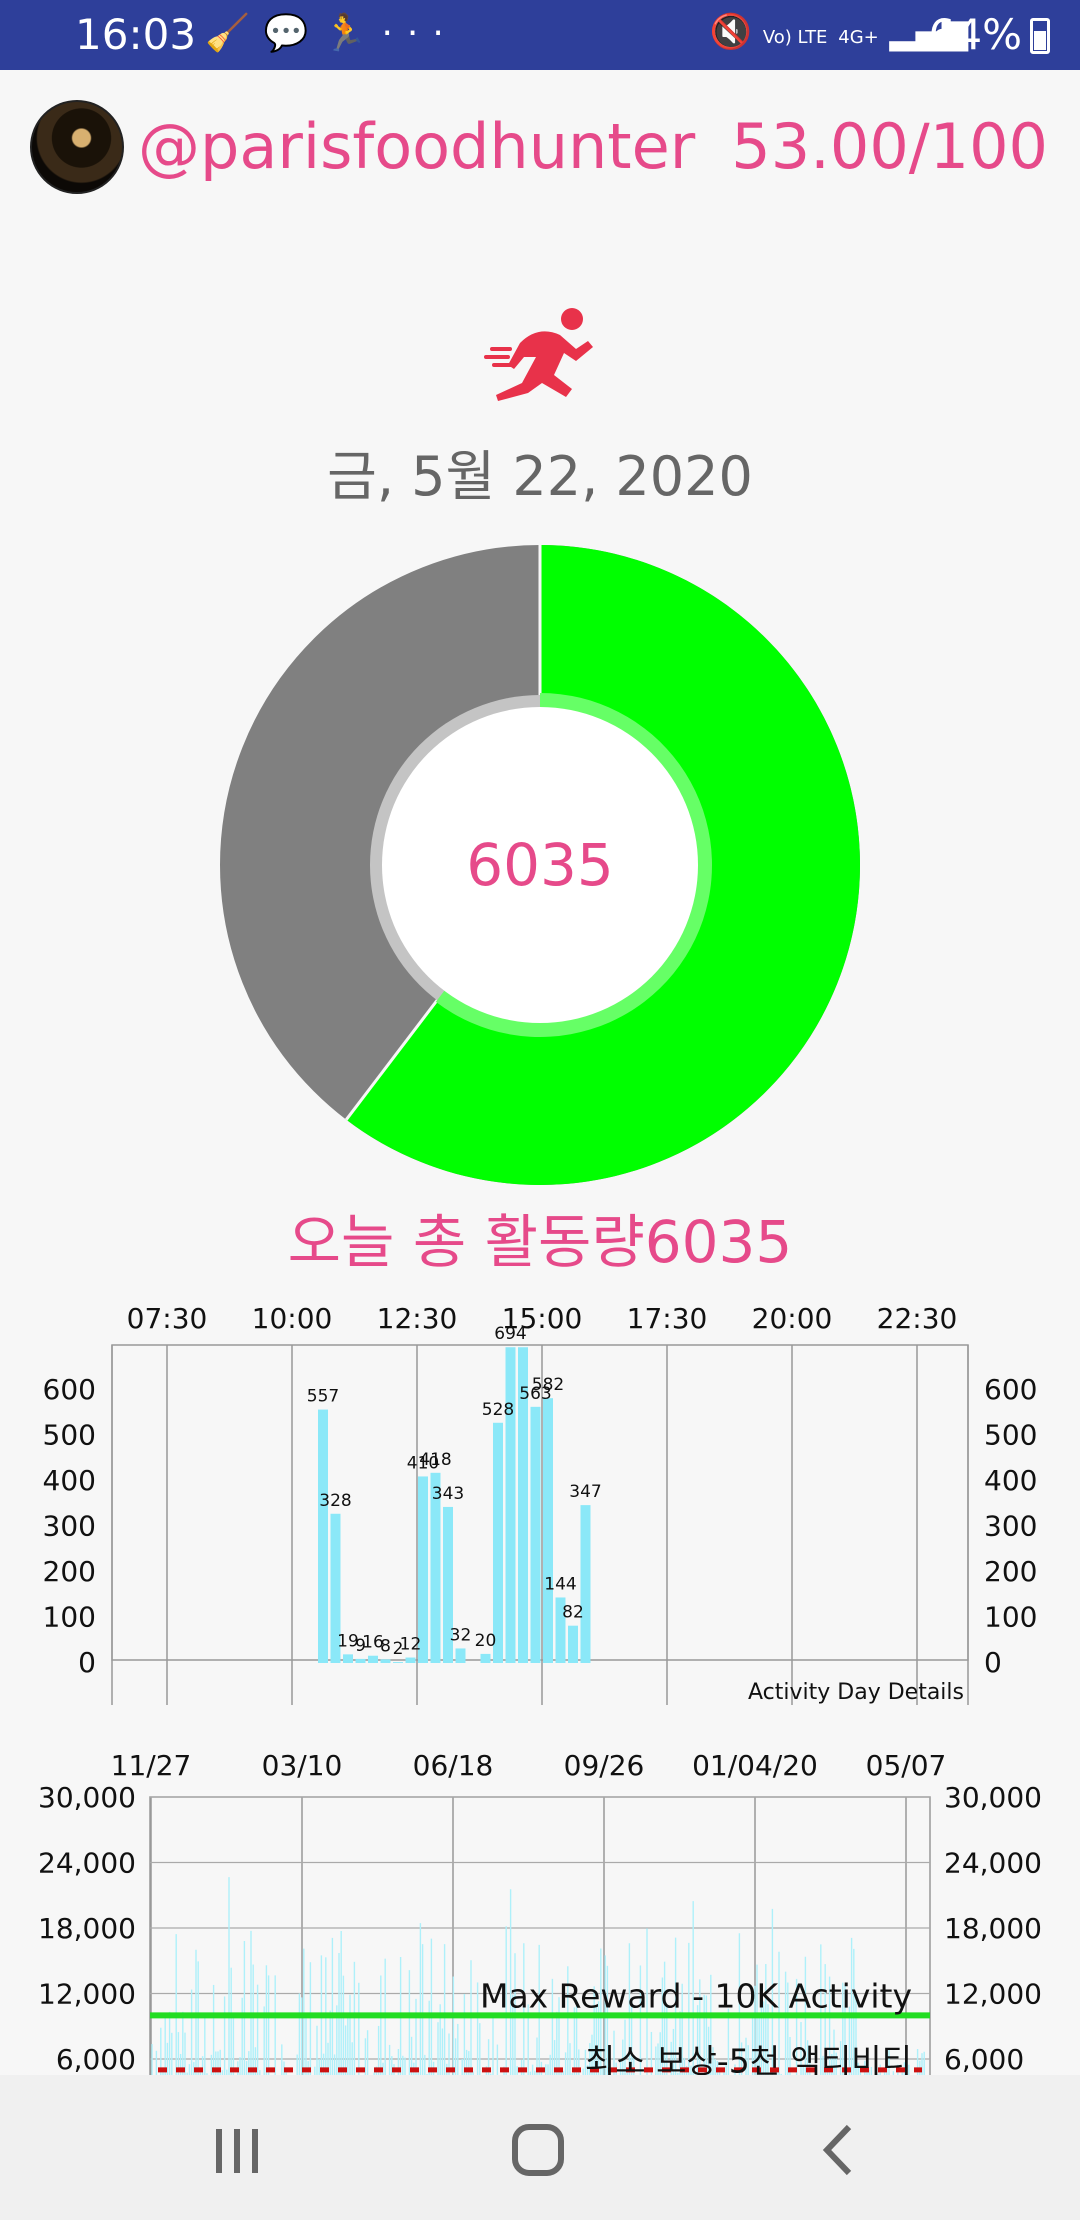  Describe the element at coordinates (1010, 1435) in the screenshot. I see `chart1-y-tick-right: 500` at that location.